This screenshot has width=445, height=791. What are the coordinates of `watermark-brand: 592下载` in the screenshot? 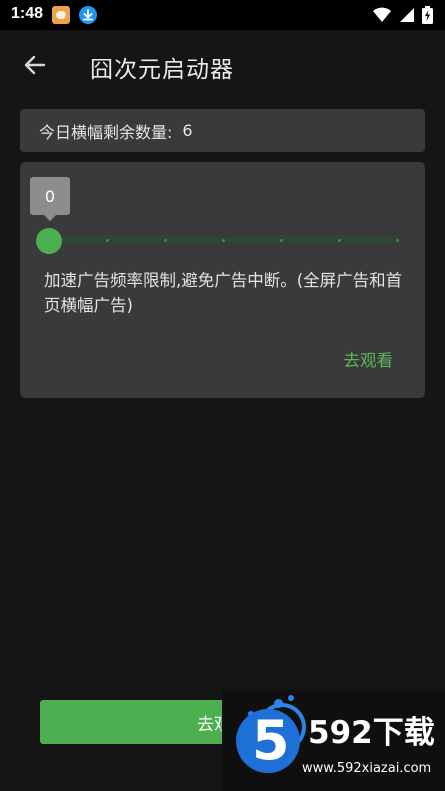 It's located at (371, 733).